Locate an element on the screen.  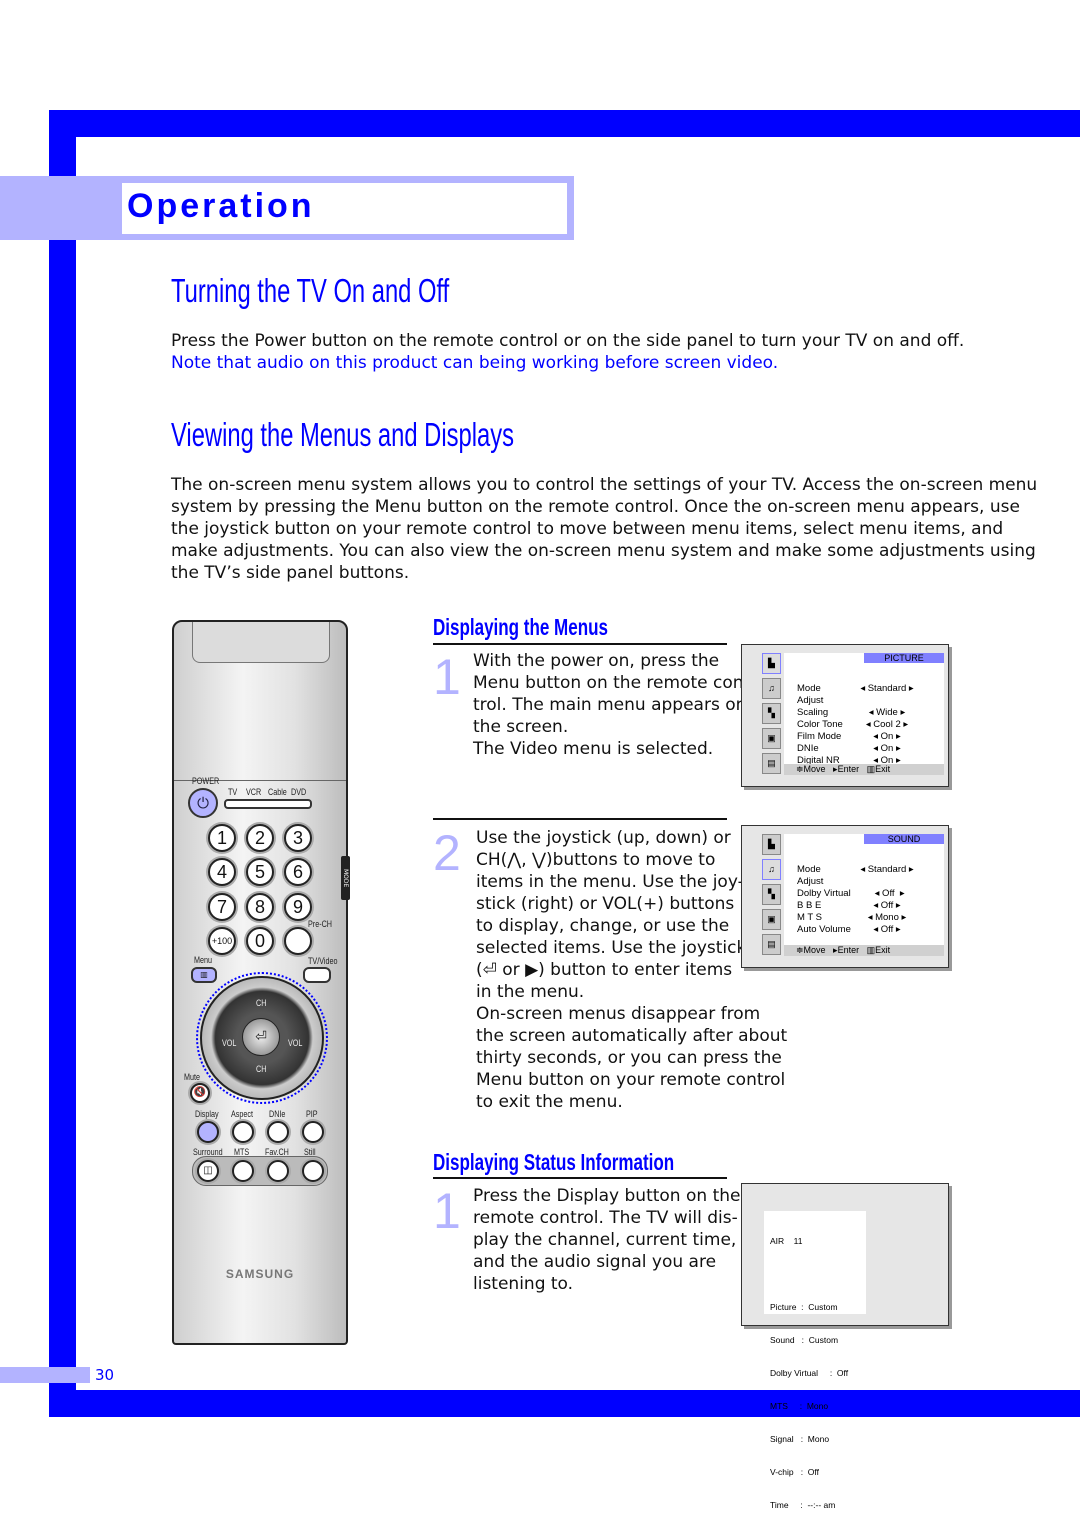
menu-label: M T S is located at coordinates (809, 917).